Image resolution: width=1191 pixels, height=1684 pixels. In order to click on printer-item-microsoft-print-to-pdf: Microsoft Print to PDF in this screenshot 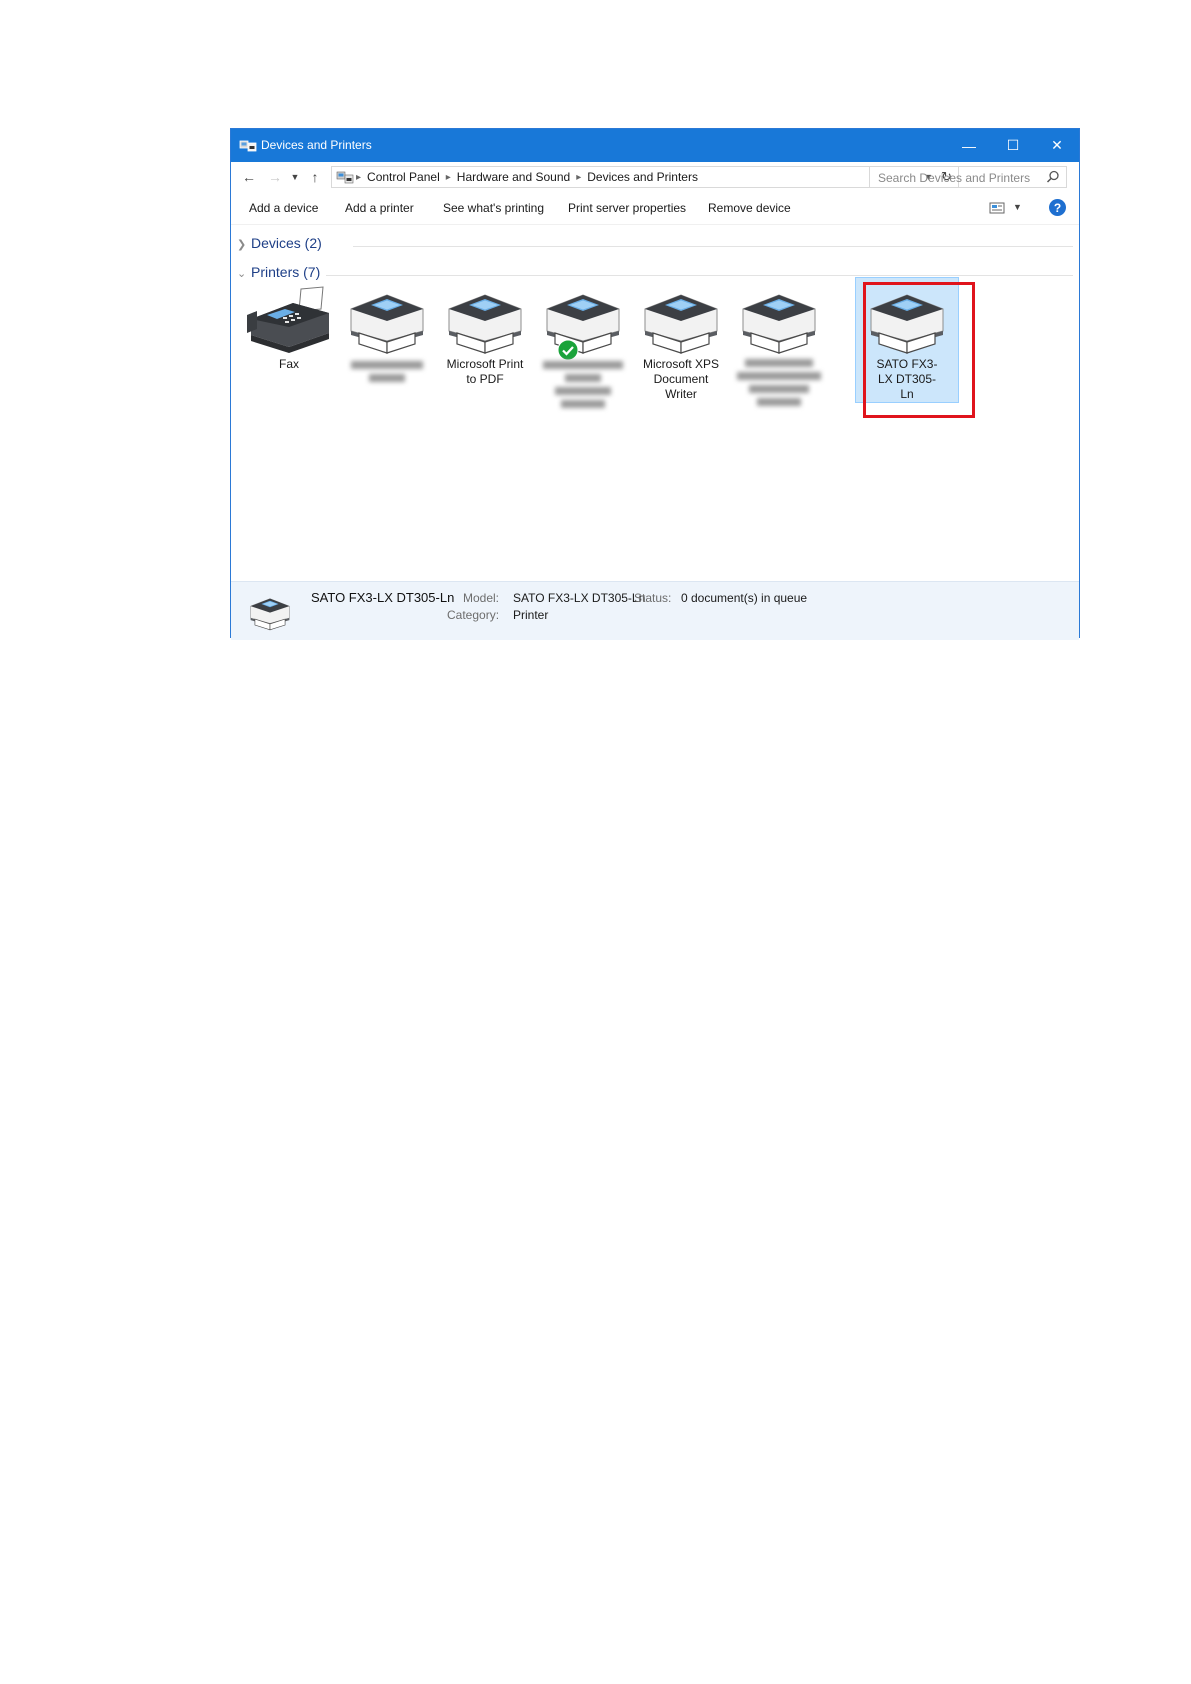, I will do `click(485, 333)`.